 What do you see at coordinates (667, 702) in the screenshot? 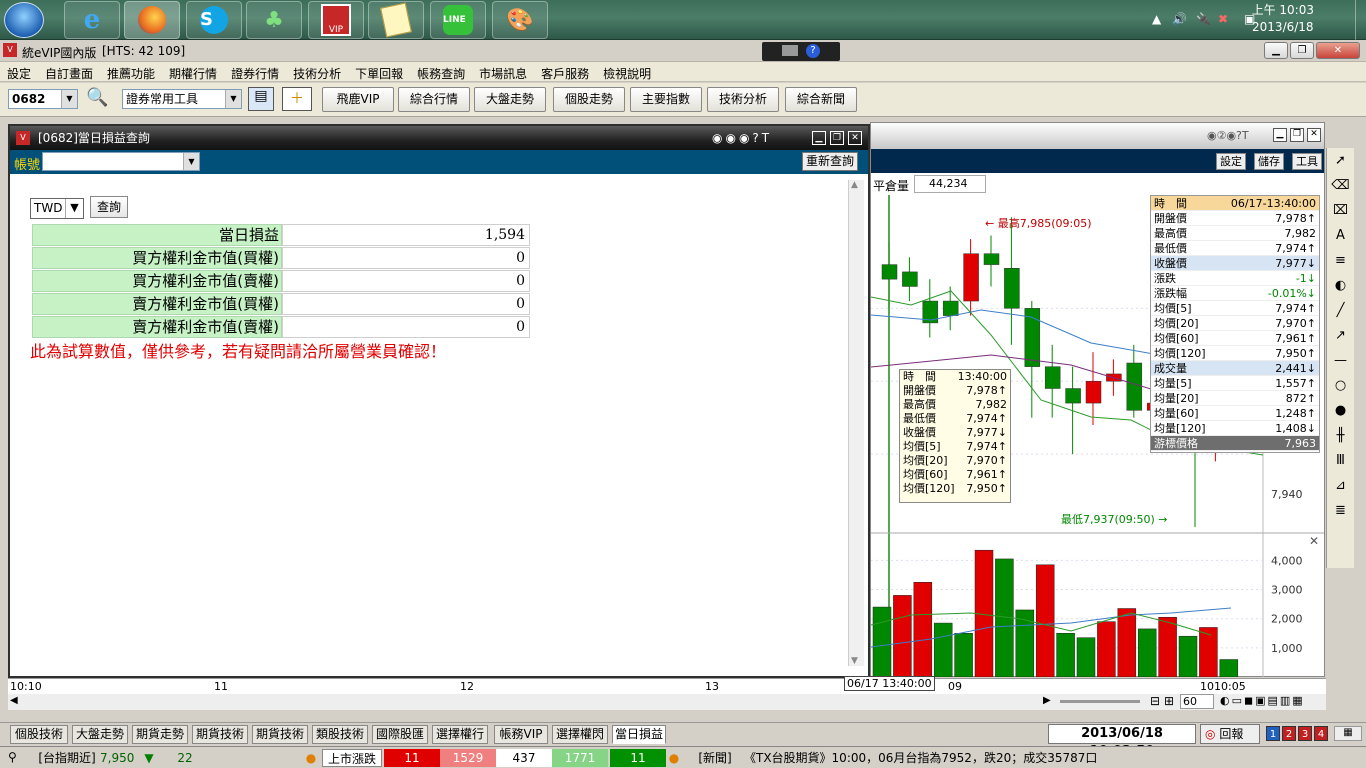
I see `horizontal-scrollbar: ◀ ▶ ⊟ ⊞ 60 ◐▭◼▣▤▥▦` at bounding box center [667, 702].